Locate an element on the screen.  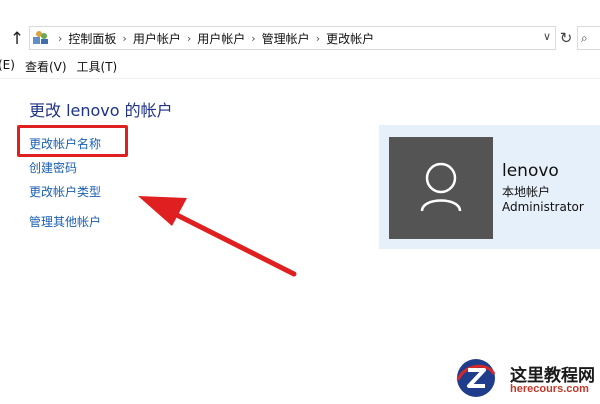
watermark-site: herecours.com is located at coordinates (549, 389).